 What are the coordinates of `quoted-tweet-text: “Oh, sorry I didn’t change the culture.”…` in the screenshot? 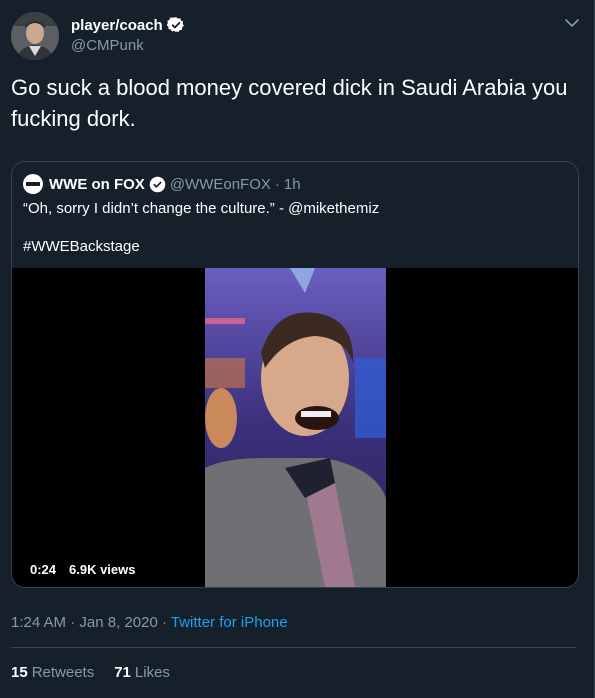 It's located at (201, 208).